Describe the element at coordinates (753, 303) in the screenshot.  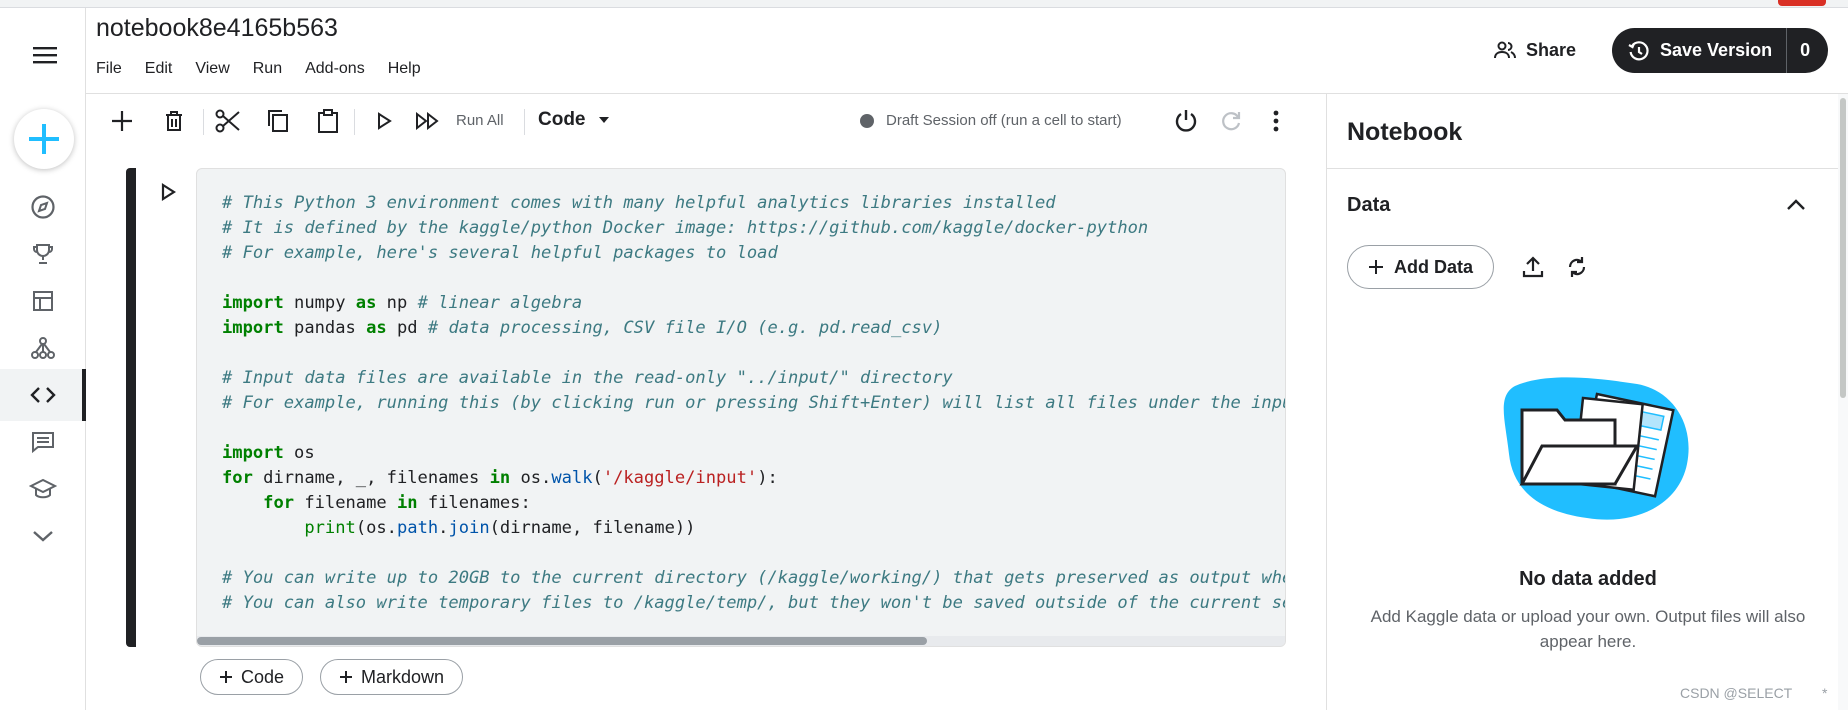
I see `code-line: import numpy as np # linear algebra` at that location.